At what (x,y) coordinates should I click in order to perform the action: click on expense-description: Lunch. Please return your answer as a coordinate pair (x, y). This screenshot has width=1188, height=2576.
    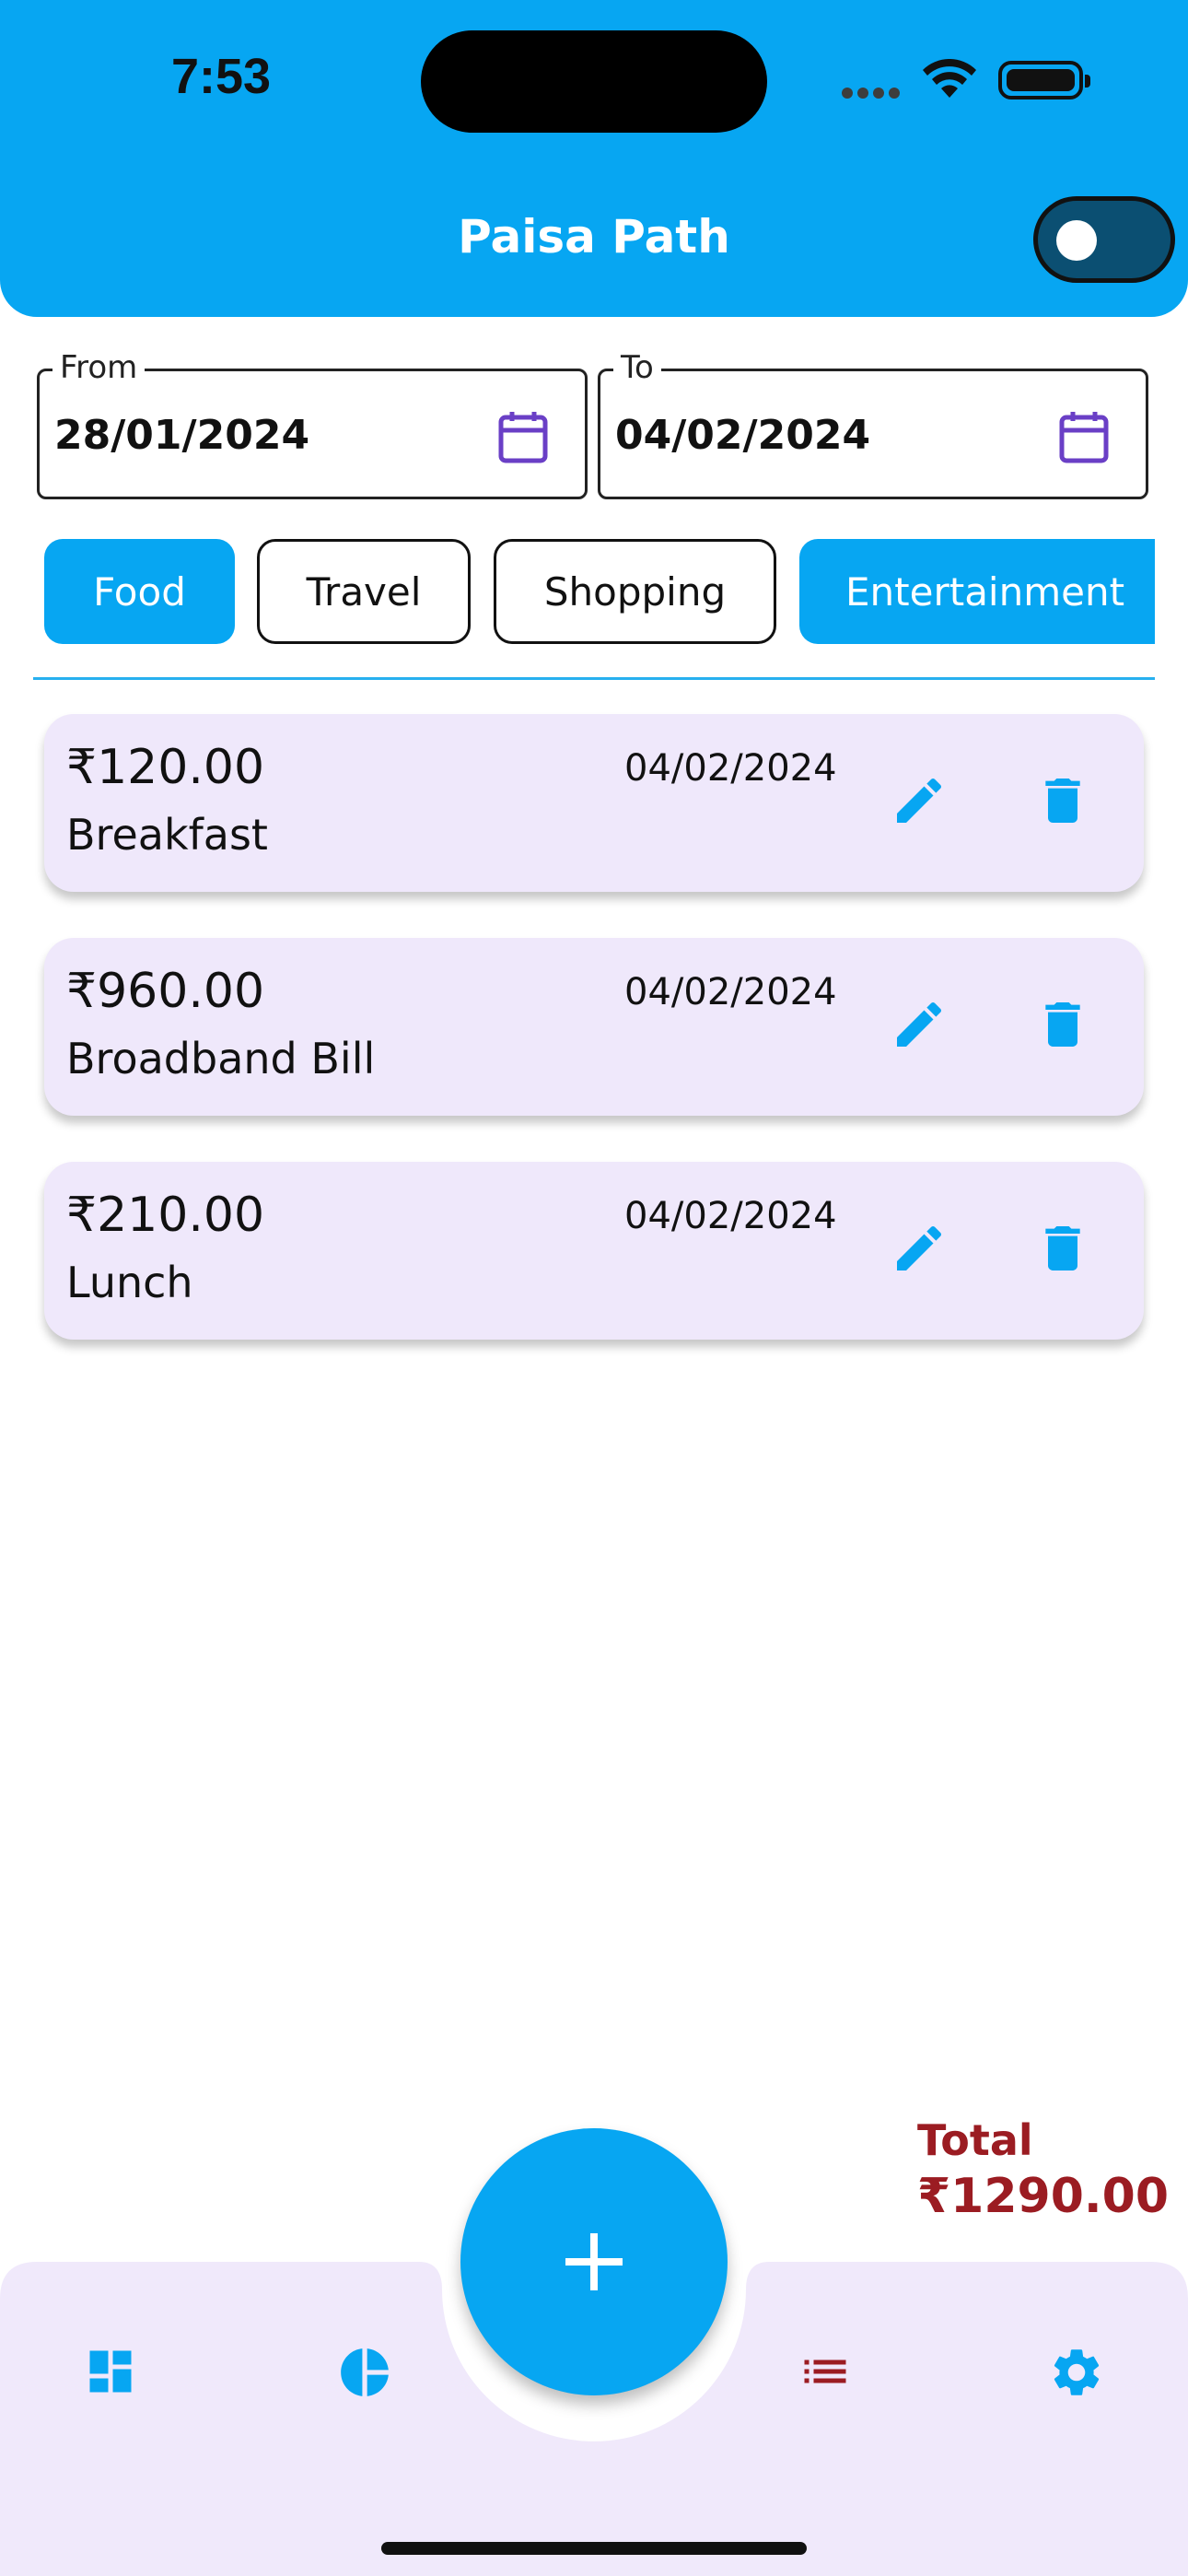
    Looking at the image, I should click on (129, 1282).